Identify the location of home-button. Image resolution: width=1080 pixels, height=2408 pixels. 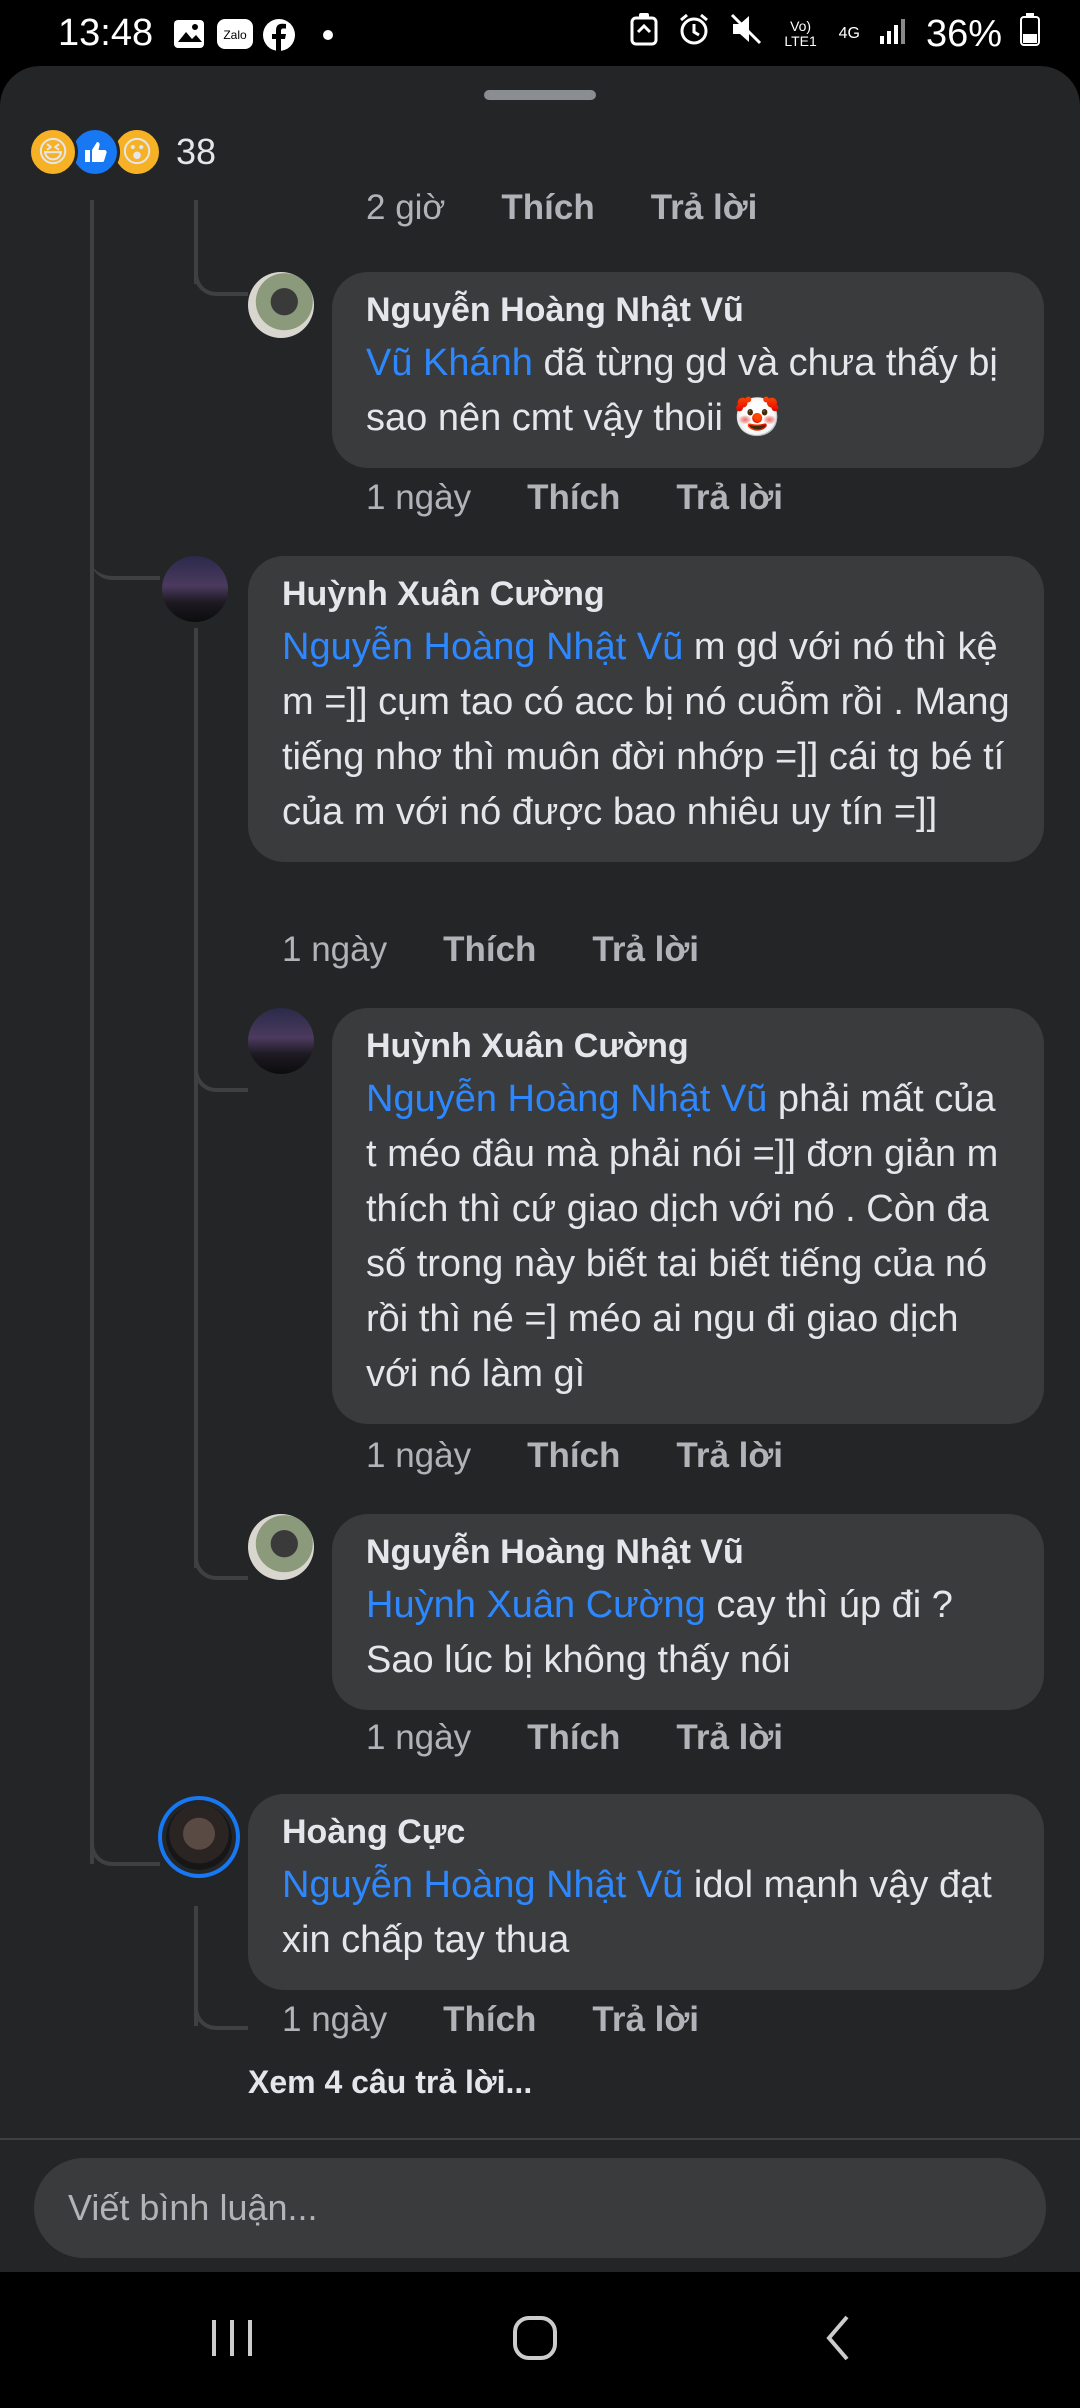
(535, 2340).